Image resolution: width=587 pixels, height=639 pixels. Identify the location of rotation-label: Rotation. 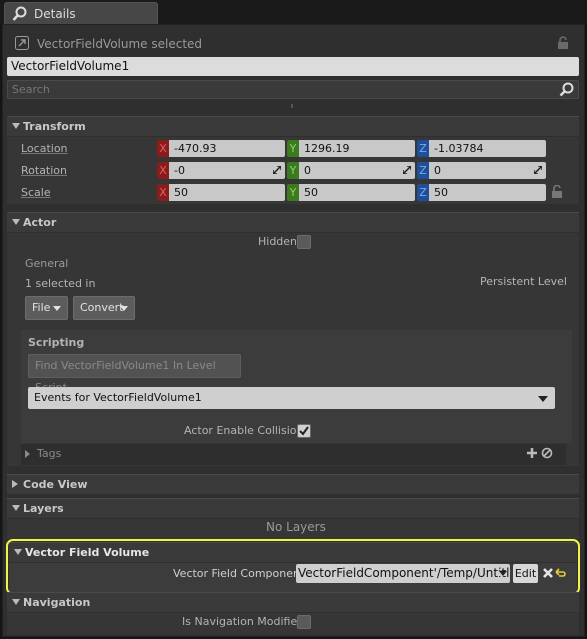
(44, 170).